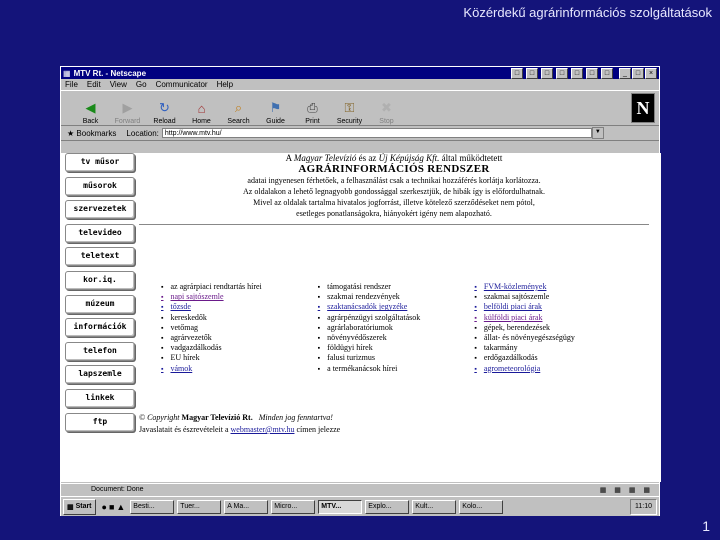  I want to click on menu-item-help: Help, so click(225, 84).